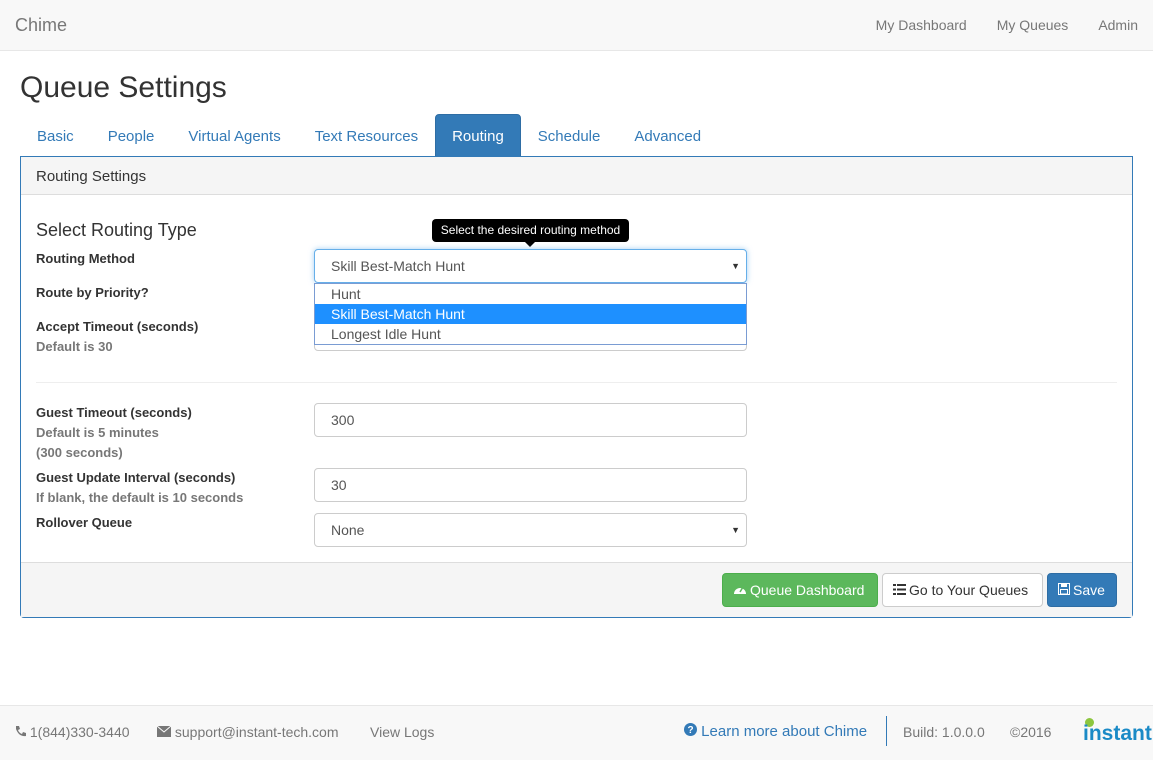 The width and height of the screenshot is (1153, 760). I want to click on list-icon, so click(899, 591).